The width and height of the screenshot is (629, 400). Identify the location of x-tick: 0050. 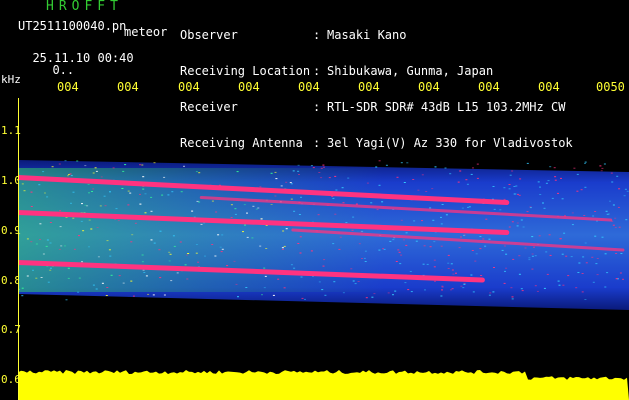
(610, 87).